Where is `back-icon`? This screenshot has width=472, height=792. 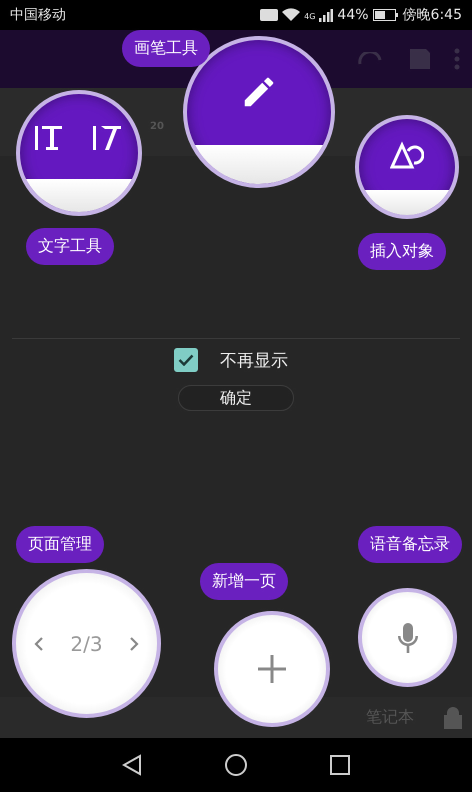 back-icon is located at coordinates (132, 765).